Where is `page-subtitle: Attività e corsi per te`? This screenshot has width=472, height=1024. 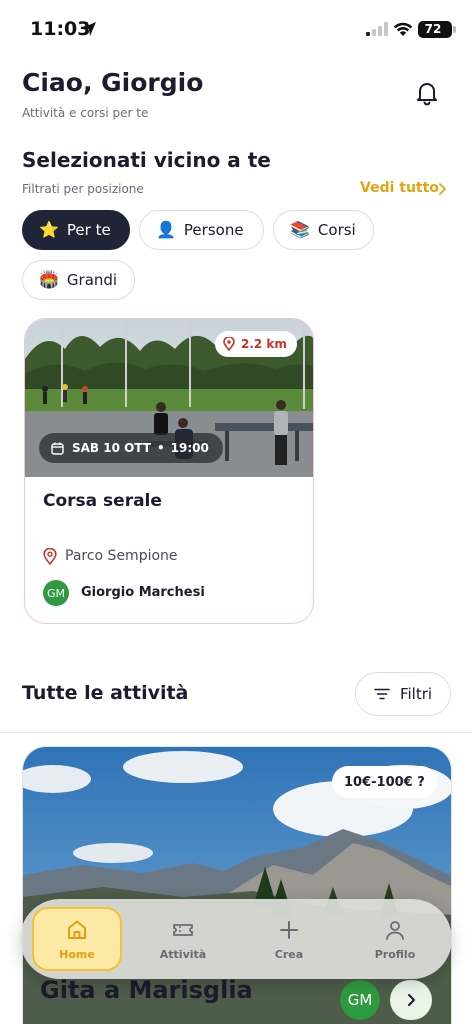
page-subtitle: Attività e corsi per te is located at coordinates (85, 113).